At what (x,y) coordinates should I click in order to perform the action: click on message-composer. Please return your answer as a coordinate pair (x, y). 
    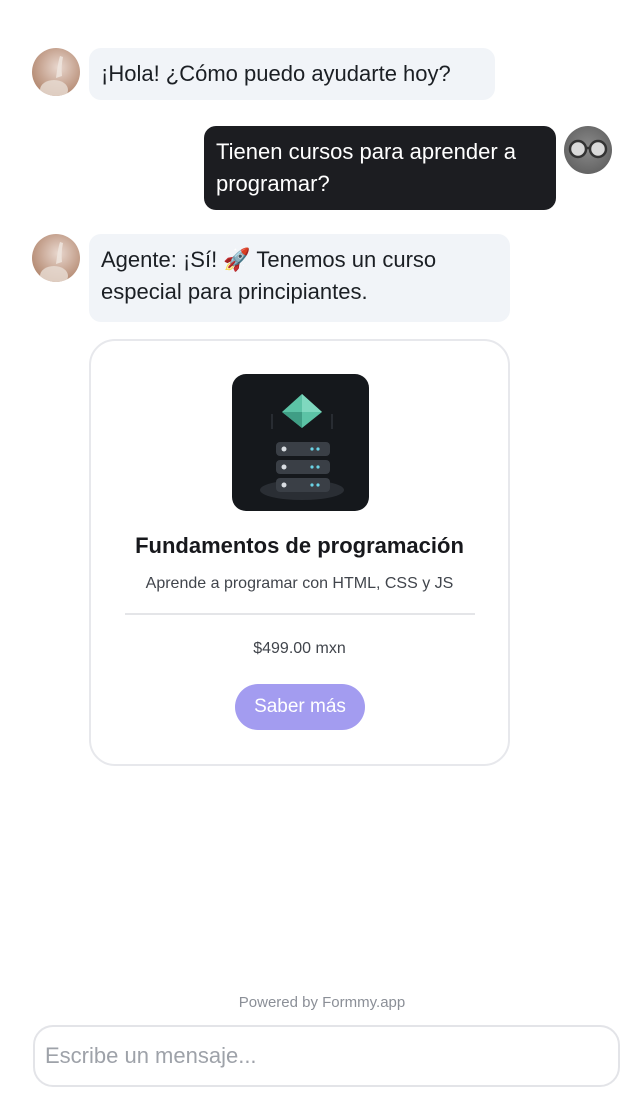
    Looking at the image, I should click on (326, 1056).